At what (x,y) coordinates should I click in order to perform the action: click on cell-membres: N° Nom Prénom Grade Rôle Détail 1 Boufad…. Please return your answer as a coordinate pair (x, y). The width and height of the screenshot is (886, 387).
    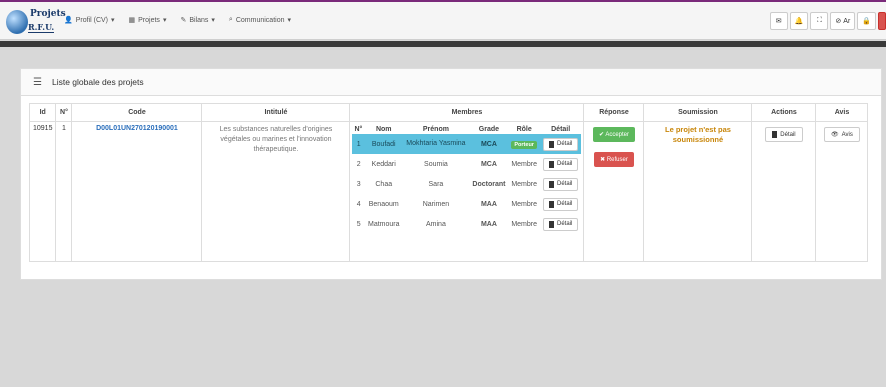
    Looking at the image, I should click on (467, 191).